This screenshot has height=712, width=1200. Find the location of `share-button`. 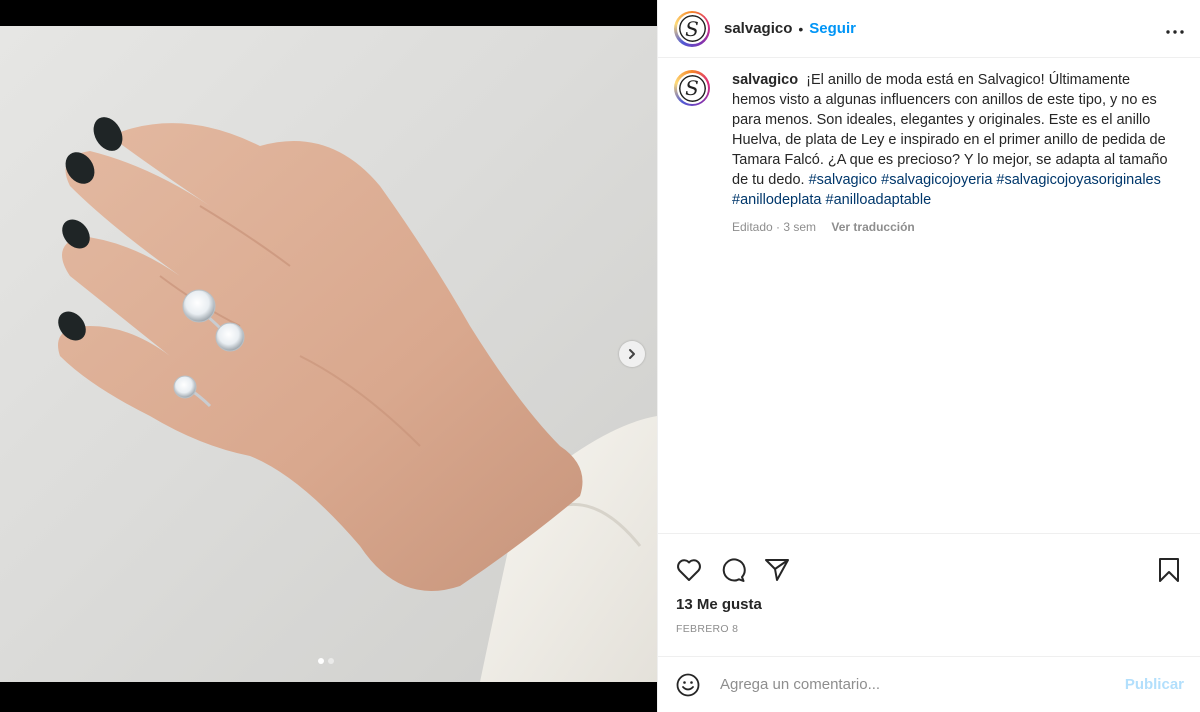

share-button is located at coordinates (777, 570).